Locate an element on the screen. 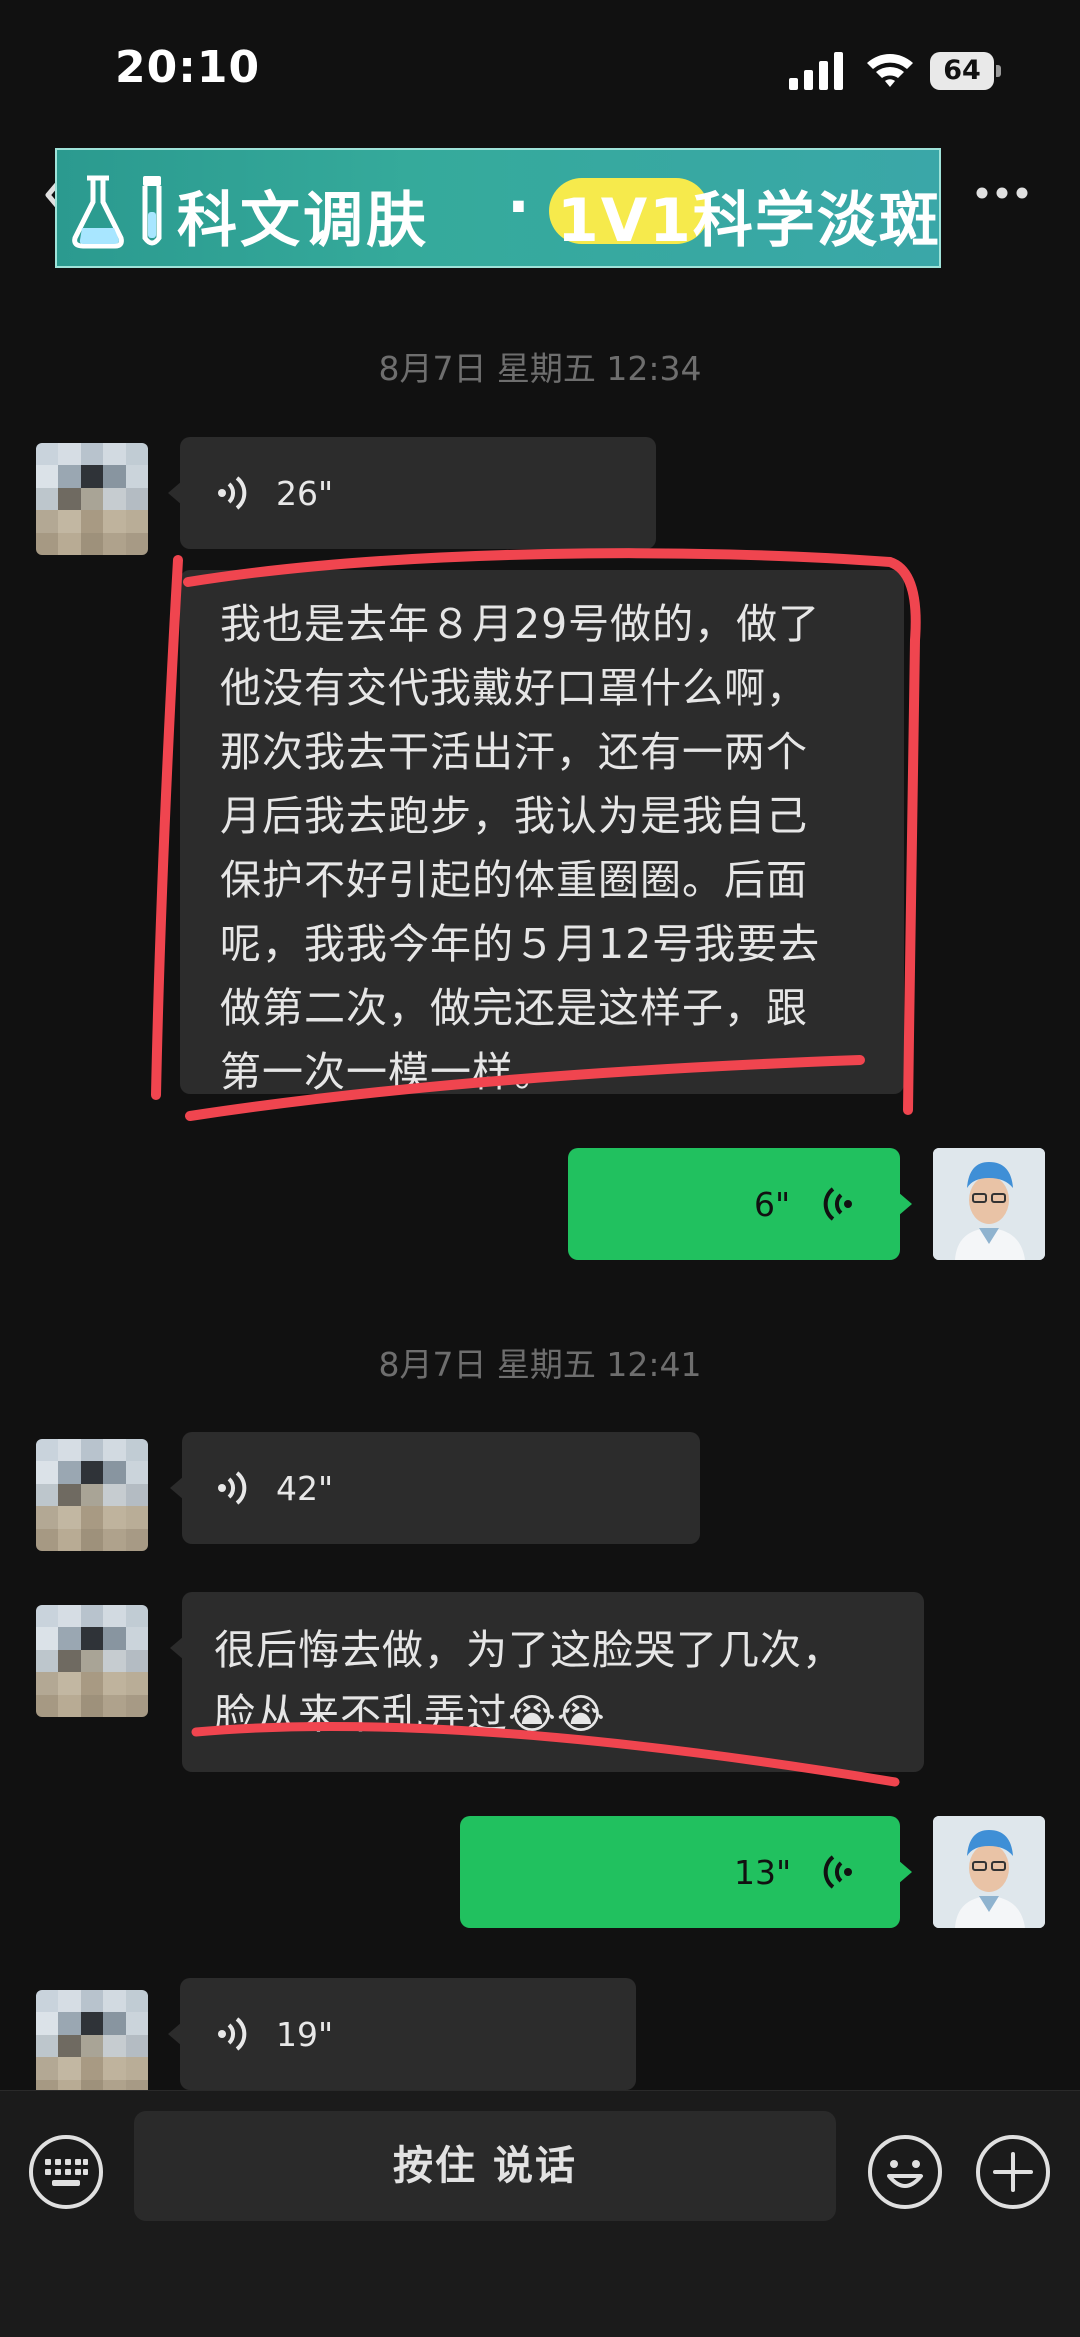 The height and width of the screenshot is (2337, 1080). chat-timestamp: 8月7日 星期五 12:41 is located at coordinates (540, 1364).